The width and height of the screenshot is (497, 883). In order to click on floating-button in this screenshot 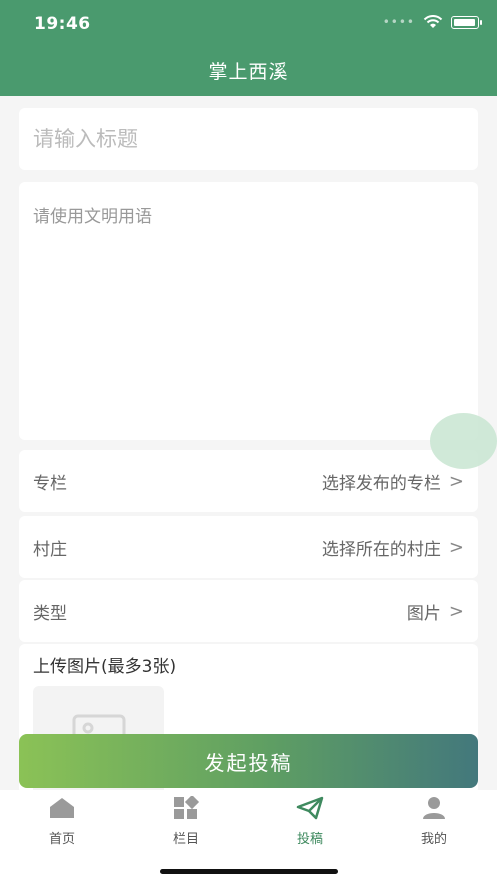, I will do `click(463, 441)`.